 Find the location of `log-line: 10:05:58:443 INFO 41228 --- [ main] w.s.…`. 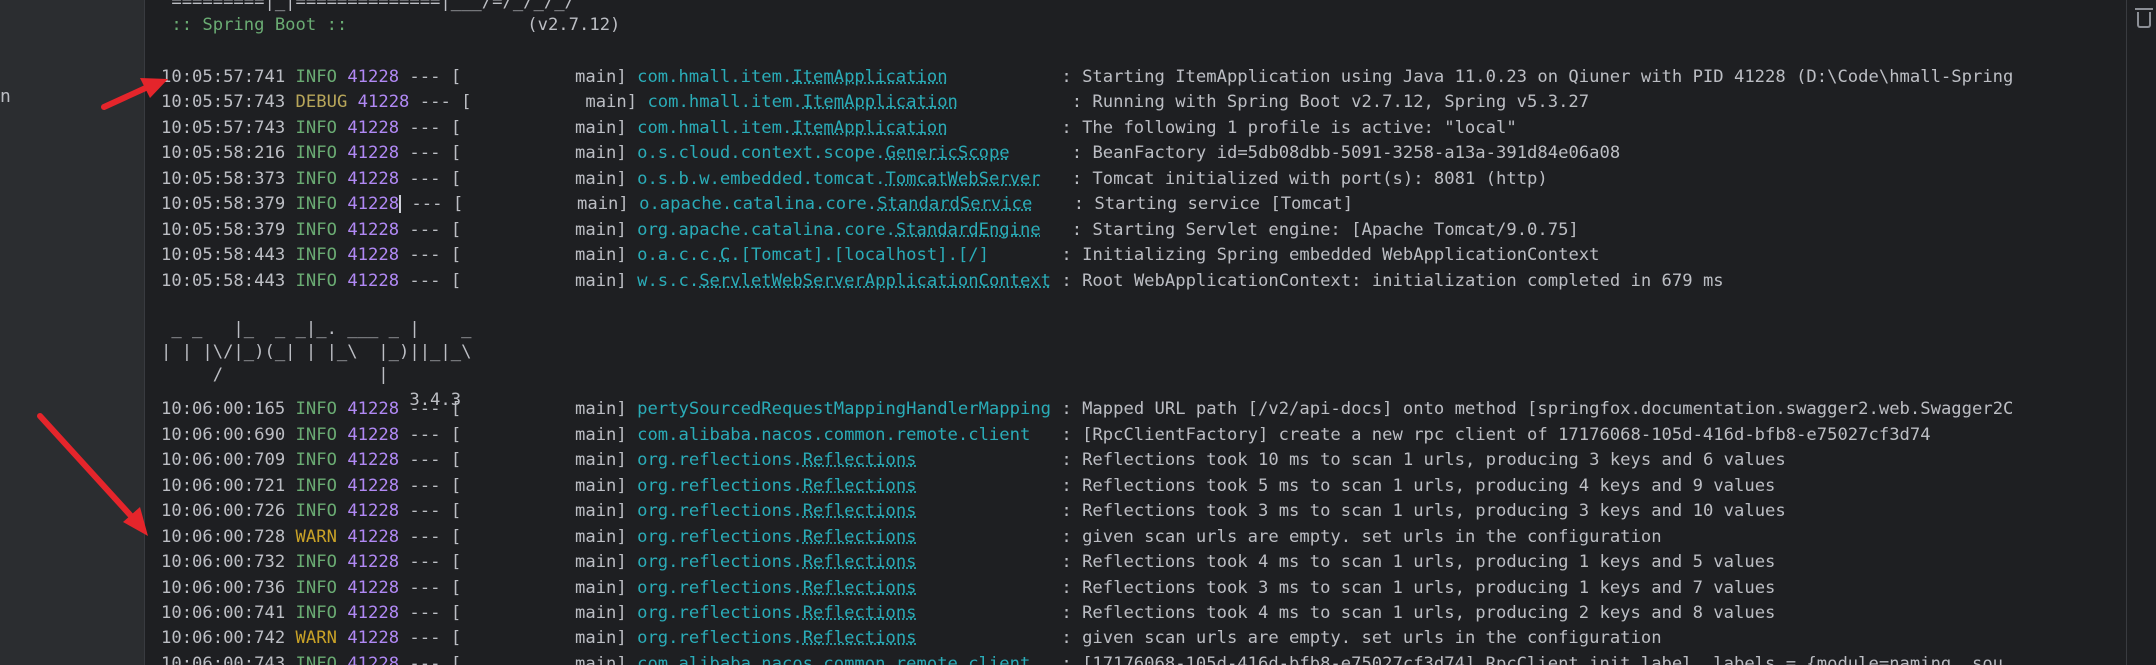

log-line: 10:05:58:443 INFO 41228 --- [ main] w.s.… is located at coordinates (942, 282).